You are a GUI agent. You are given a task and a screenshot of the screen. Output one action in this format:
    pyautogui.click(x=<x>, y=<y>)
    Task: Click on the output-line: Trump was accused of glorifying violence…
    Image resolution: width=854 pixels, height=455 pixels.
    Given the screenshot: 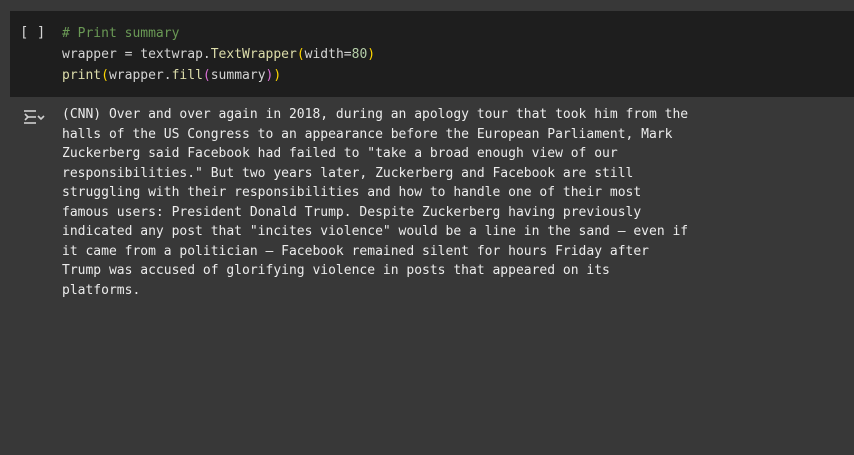 What is the action you would take?
    pyautogui.click(x=336, y=270)
    